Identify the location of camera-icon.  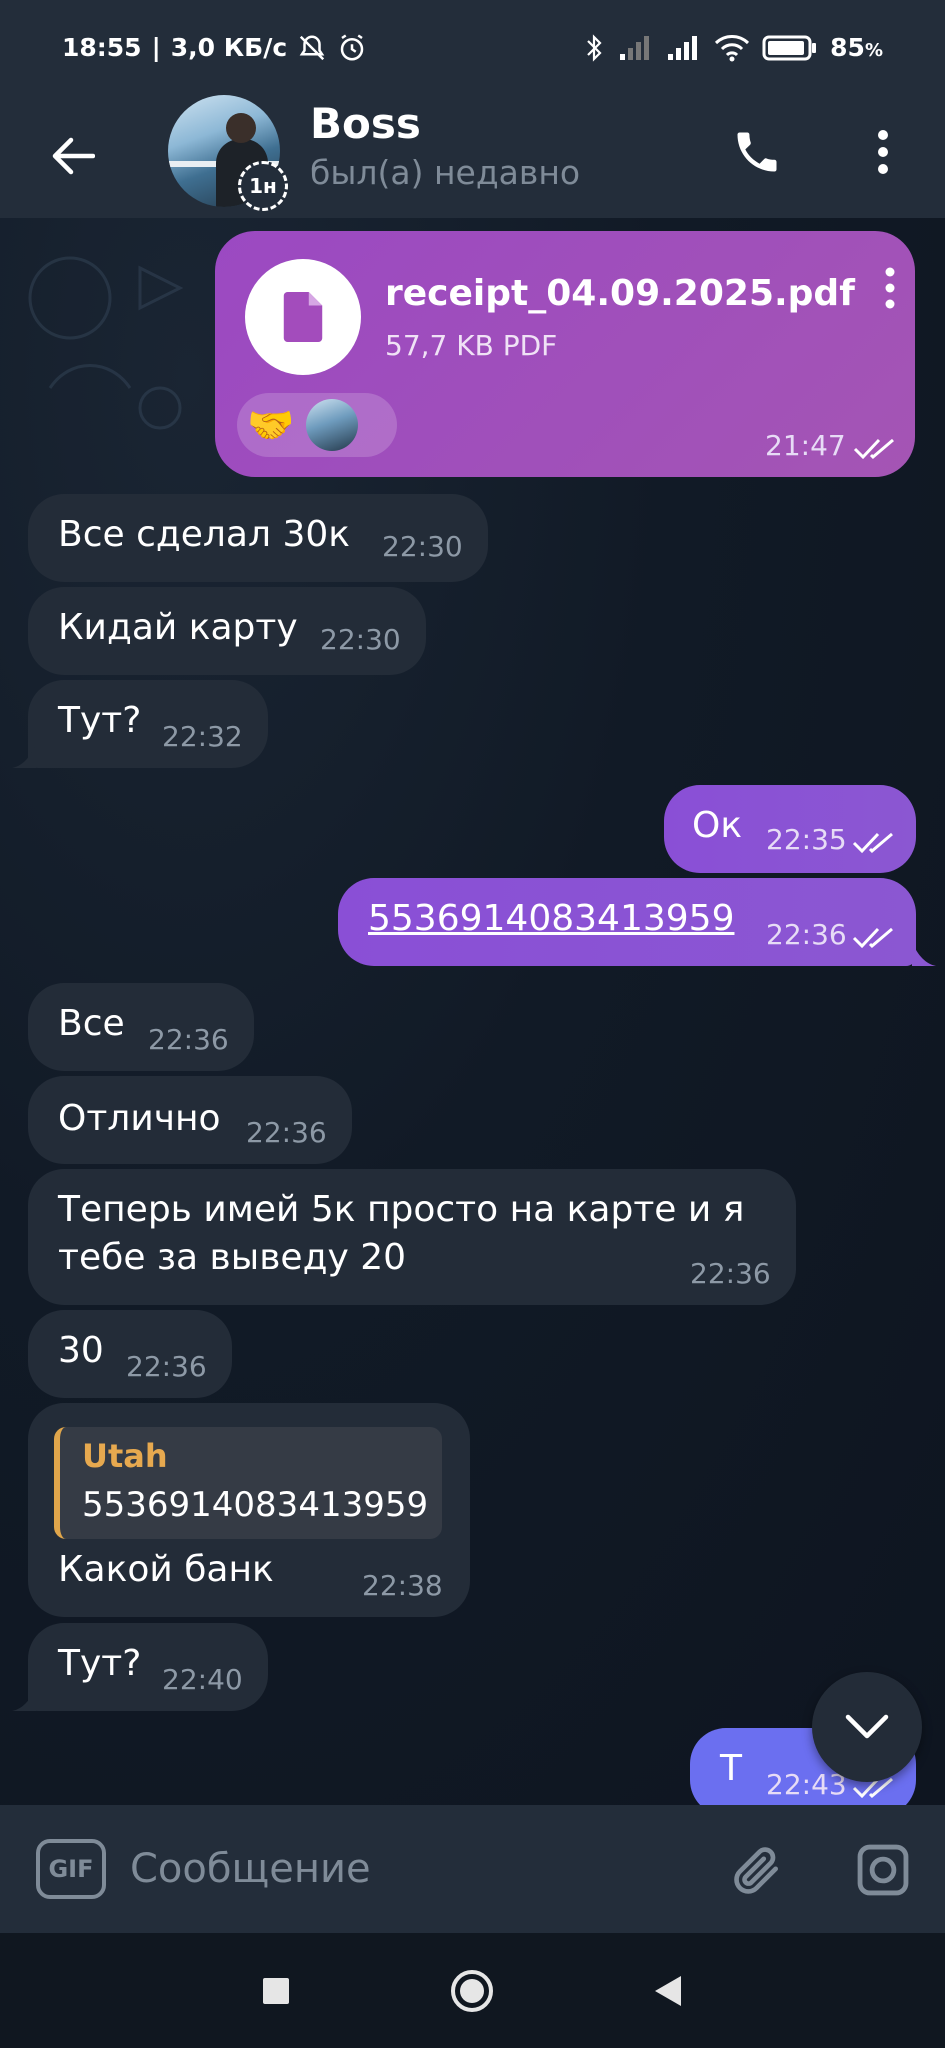
(883, 1870).